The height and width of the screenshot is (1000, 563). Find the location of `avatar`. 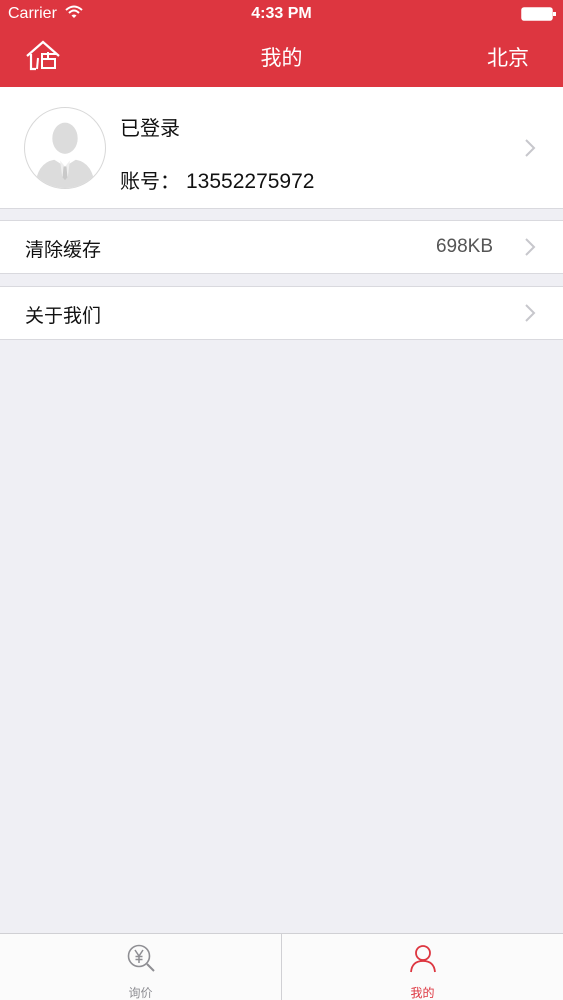

avatar is located at coordinates (65, 148).